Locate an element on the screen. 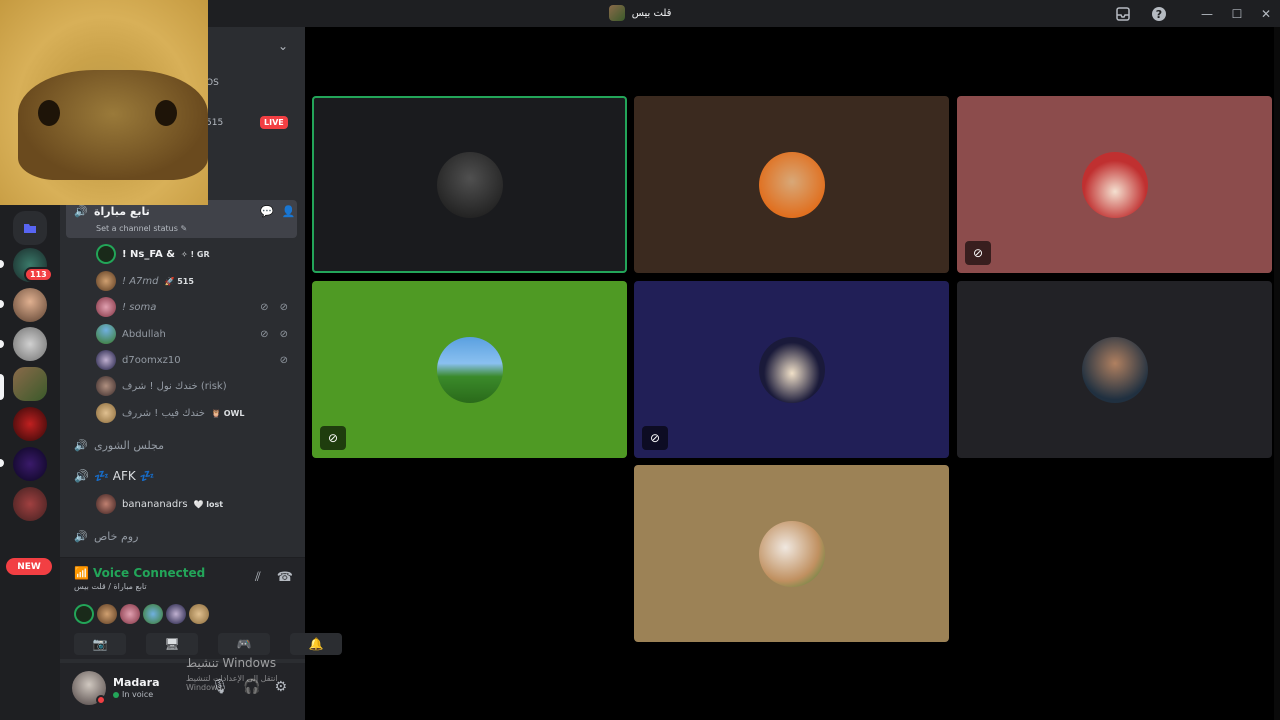 The image size is (1280, 720). member-row: ! soma ⊘ ⊘ is located at coordinates (196, 307).